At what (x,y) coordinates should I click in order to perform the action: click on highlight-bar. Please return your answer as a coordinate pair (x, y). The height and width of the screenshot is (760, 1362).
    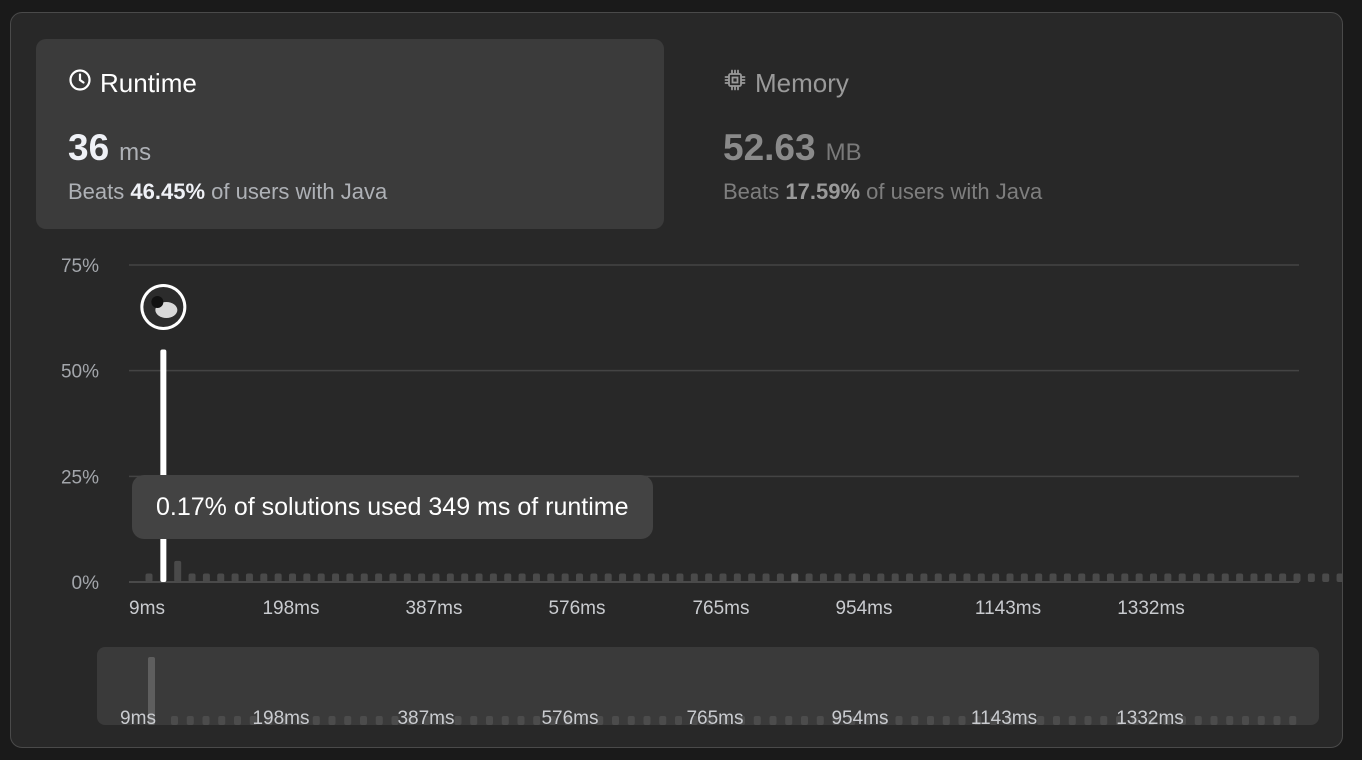
    Looking at the image, I should click on (163, 465).